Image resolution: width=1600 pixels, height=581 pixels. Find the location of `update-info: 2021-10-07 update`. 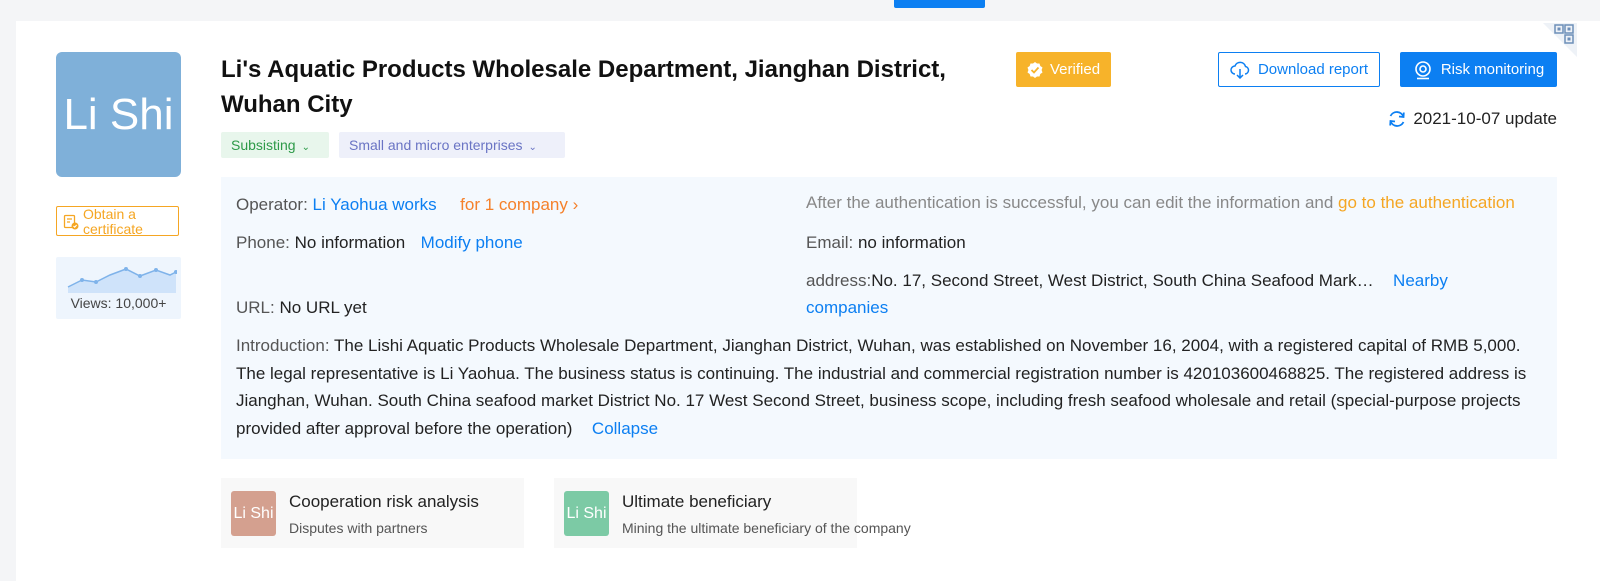

update-info: 2021-10-07 update is located at coordinates (1467, 119).